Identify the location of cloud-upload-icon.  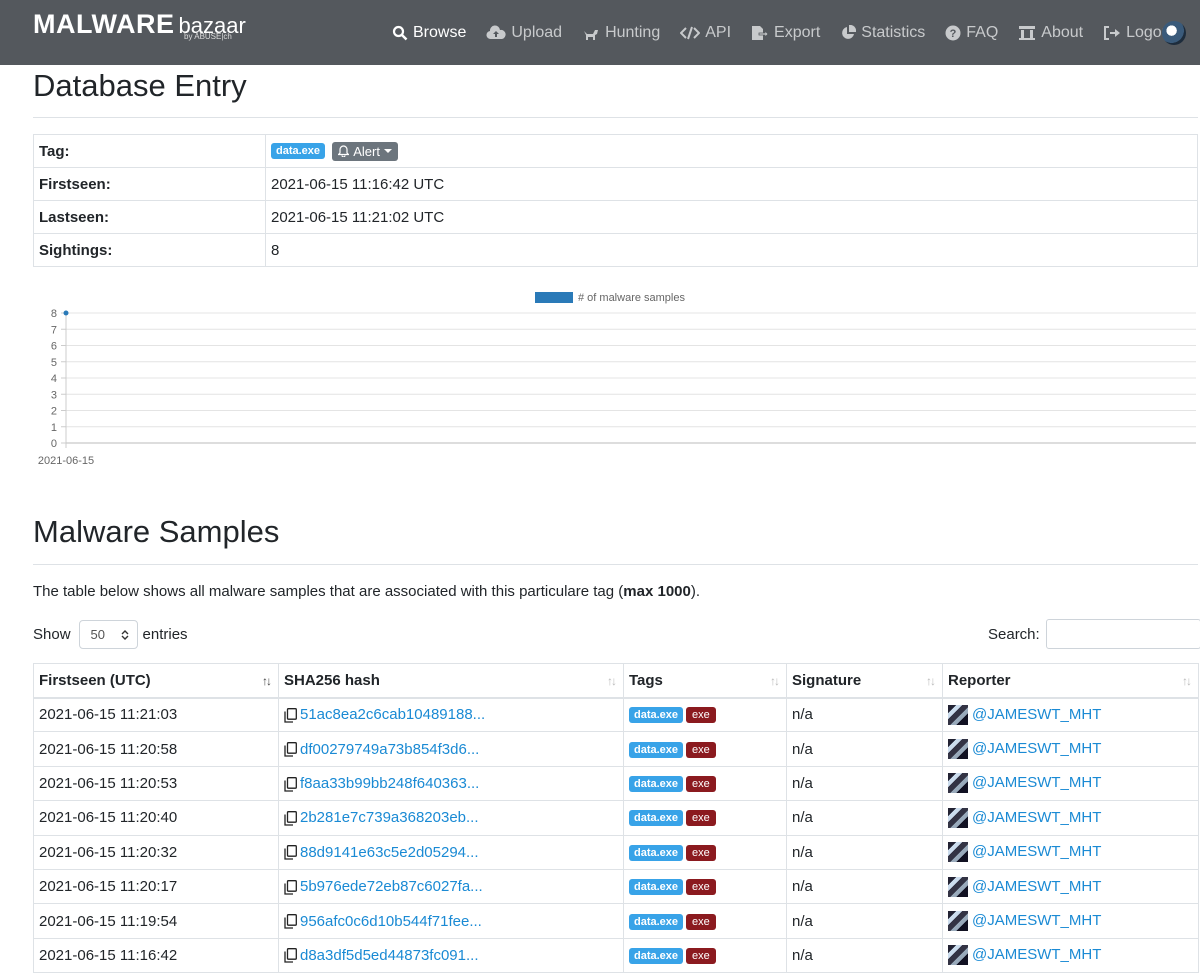
(496, 31).